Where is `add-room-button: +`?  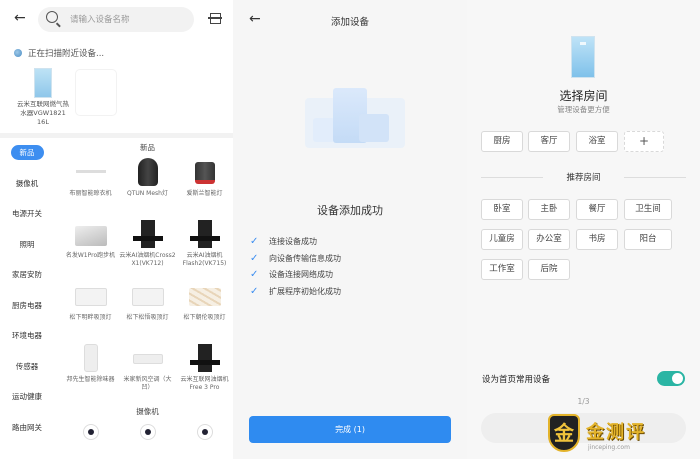 add-room-button: + is located at coordinates (644, 141).